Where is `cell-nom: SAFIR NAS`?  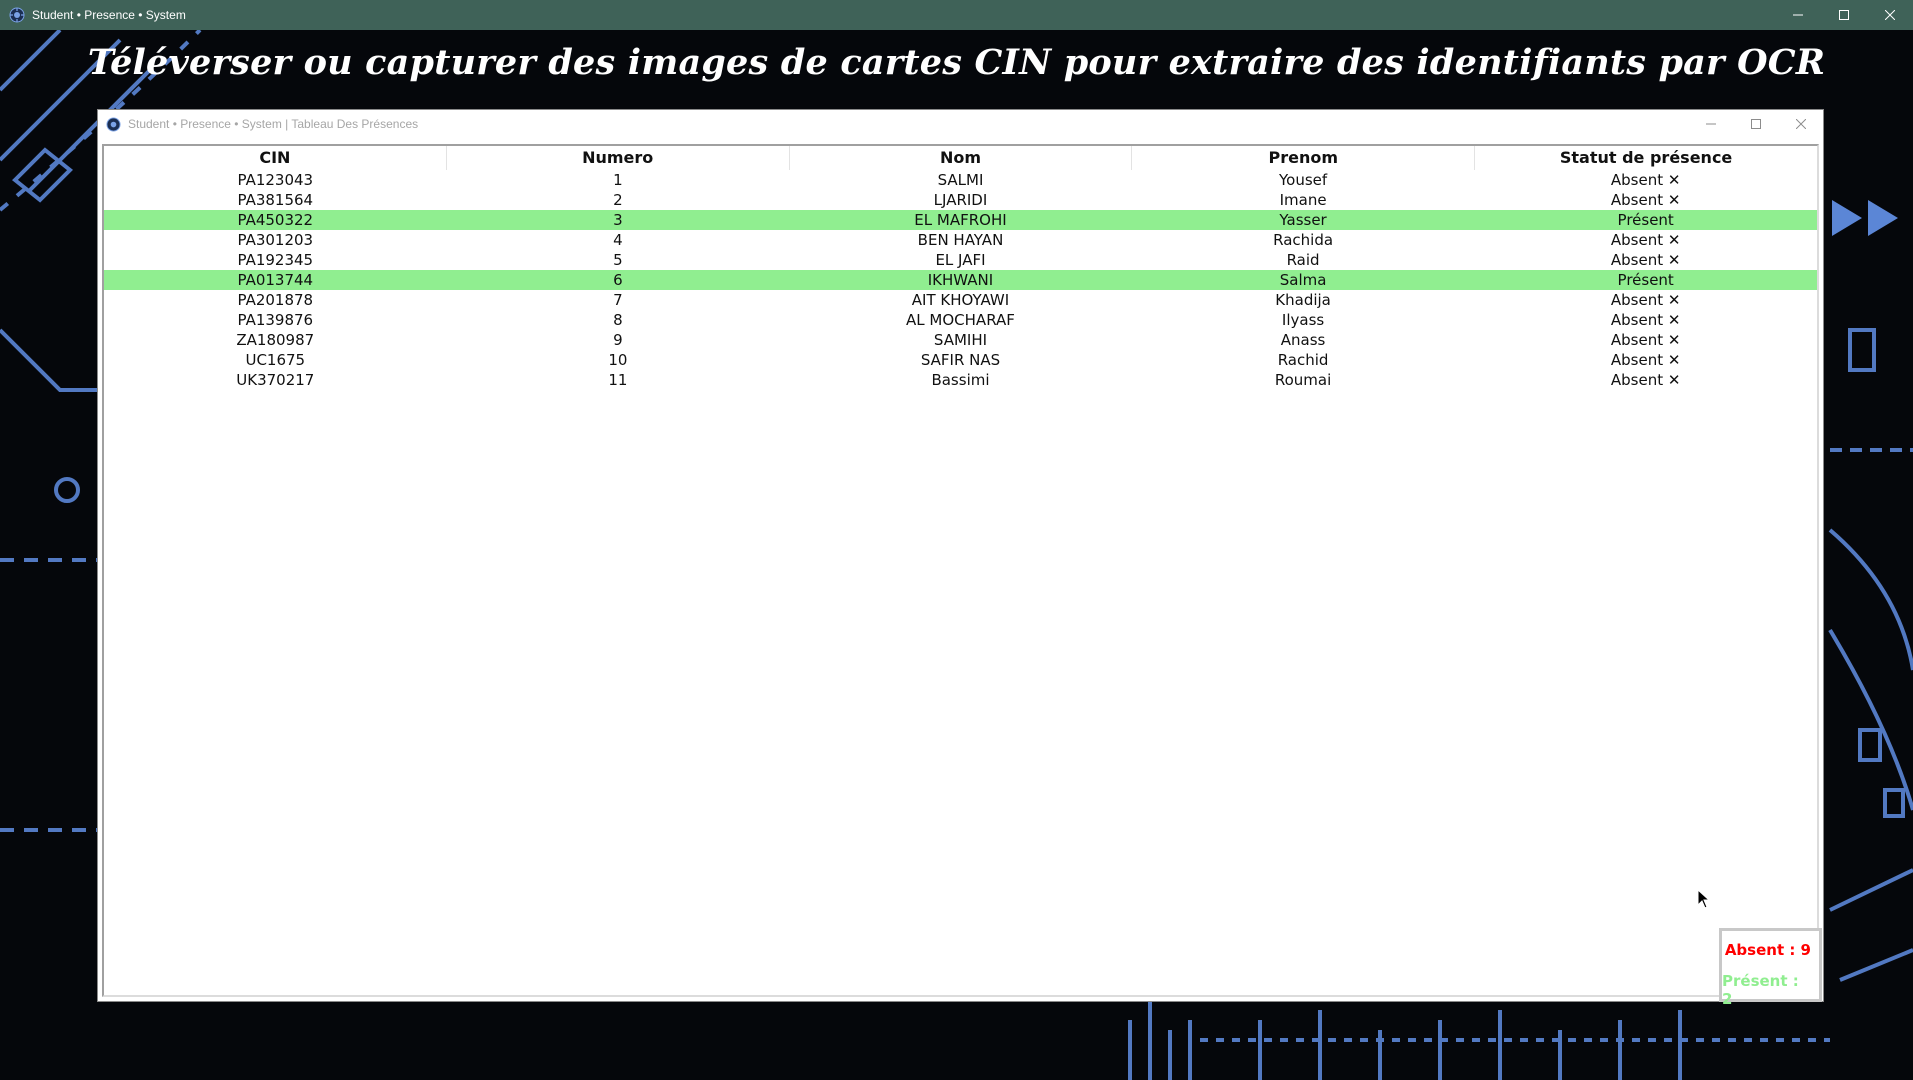
cell-nom: SAFIR NAS is located at coordinates (960, 360).